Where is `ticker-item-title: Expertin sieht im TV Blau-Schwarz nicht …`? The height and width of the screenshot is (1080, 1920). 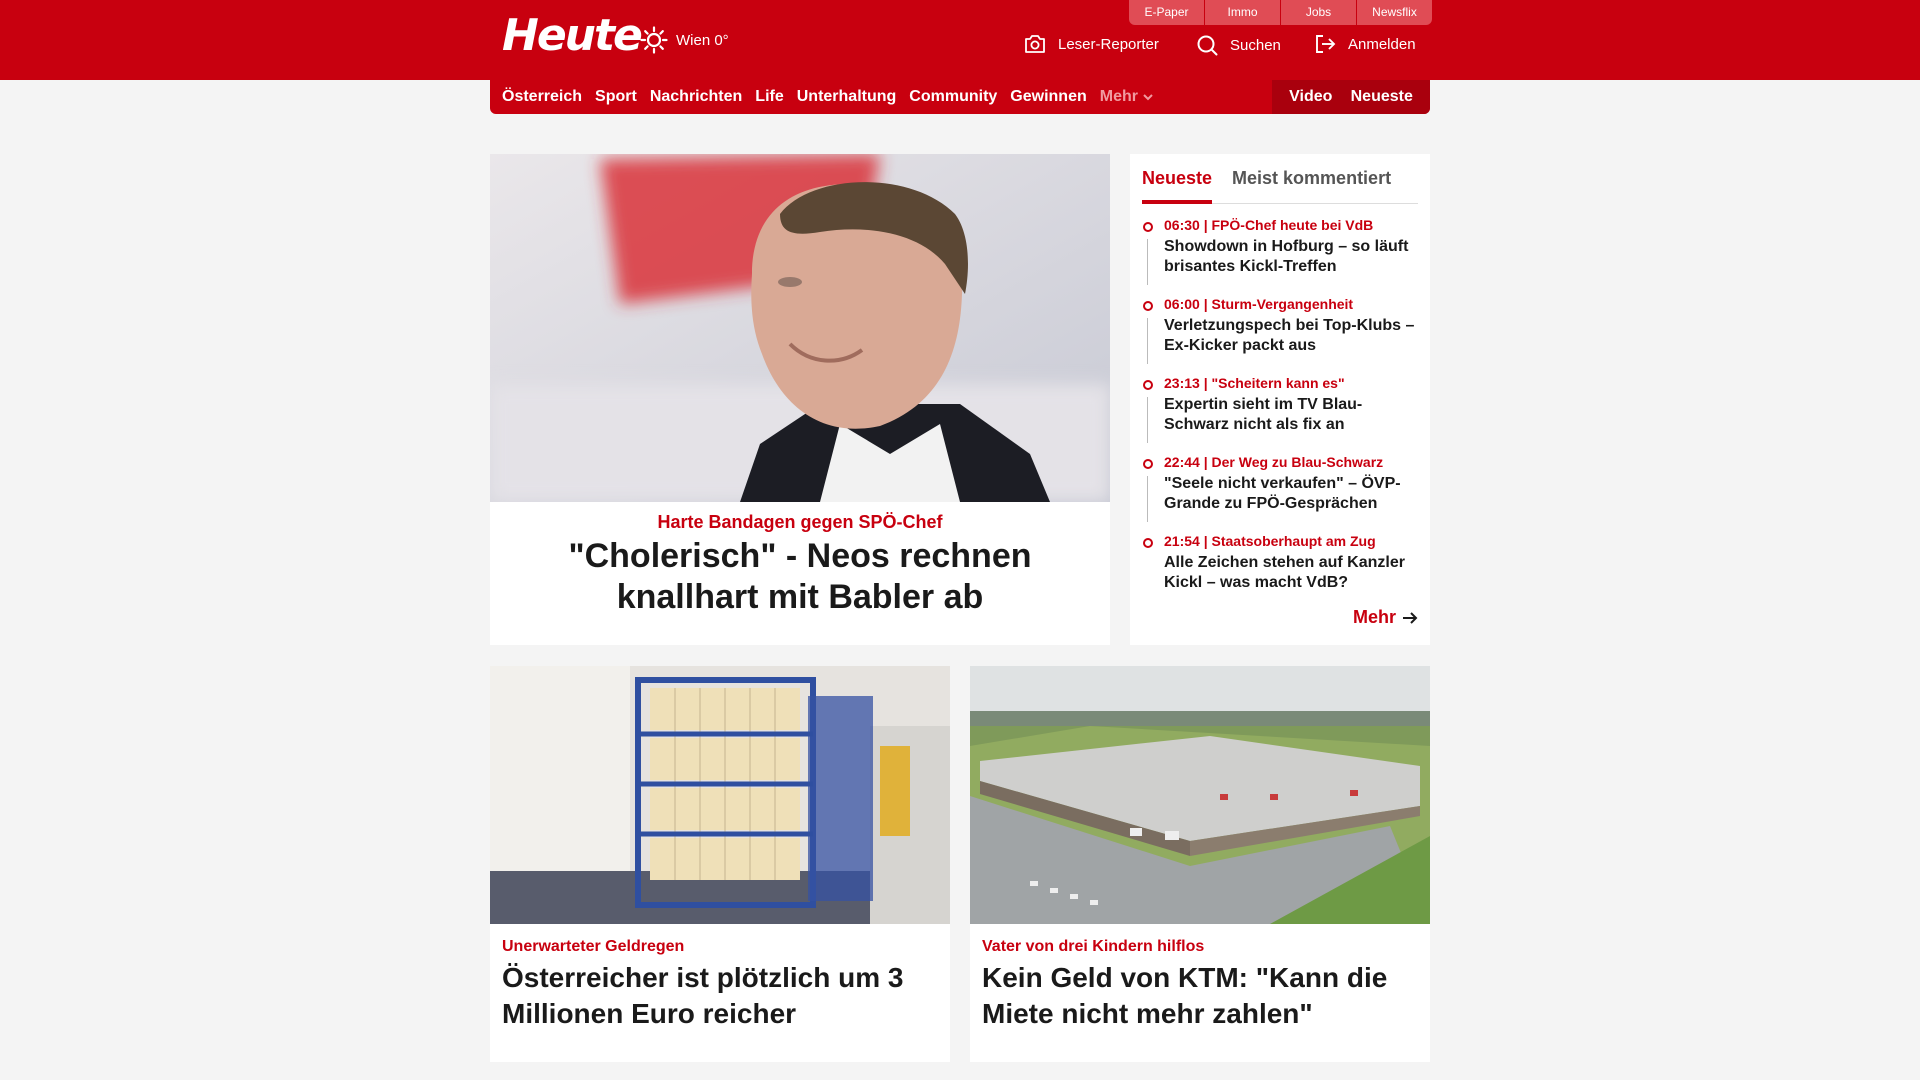 ticker-item-title: Expertin sieht im TV Blau-Schwarz nicht … is located at coordinates (1263, 414).